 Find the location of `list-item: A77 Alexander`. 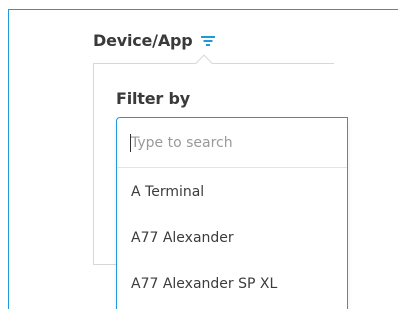

list-item: A77 Alexander is located at coordinates (232, 238).